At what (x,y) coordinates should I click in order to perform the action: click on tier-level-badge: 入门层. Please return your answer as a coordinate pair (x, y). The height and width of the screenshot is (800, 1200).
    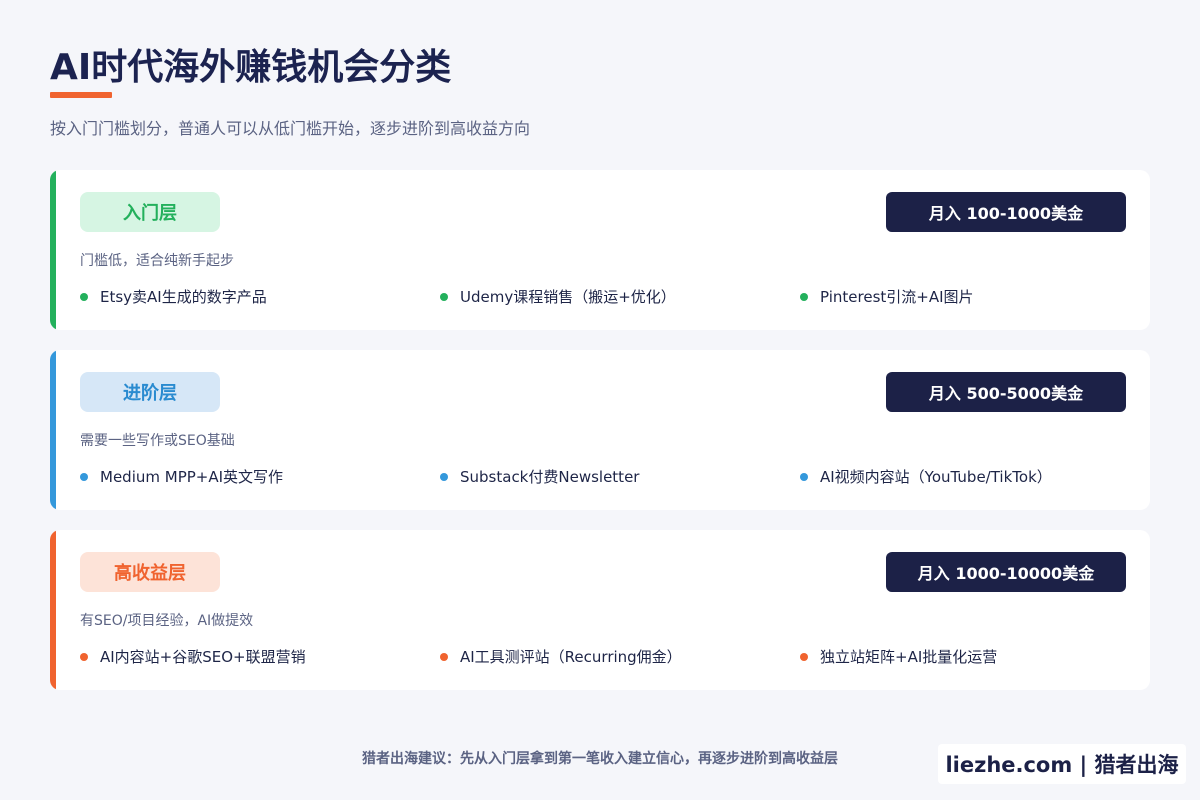
    Looking at the image, I should click on (150, 212).